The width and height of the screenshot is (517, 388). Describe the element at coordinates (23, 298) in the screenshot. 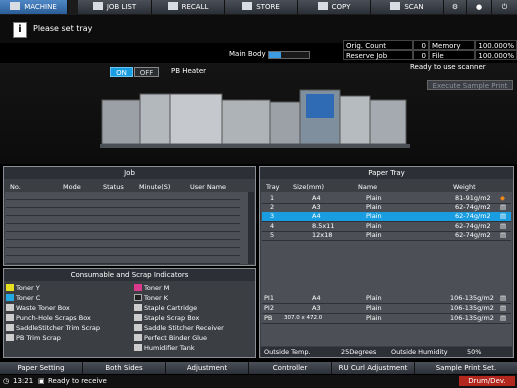

I see `consumable-toner-c: Toner C` at that location.